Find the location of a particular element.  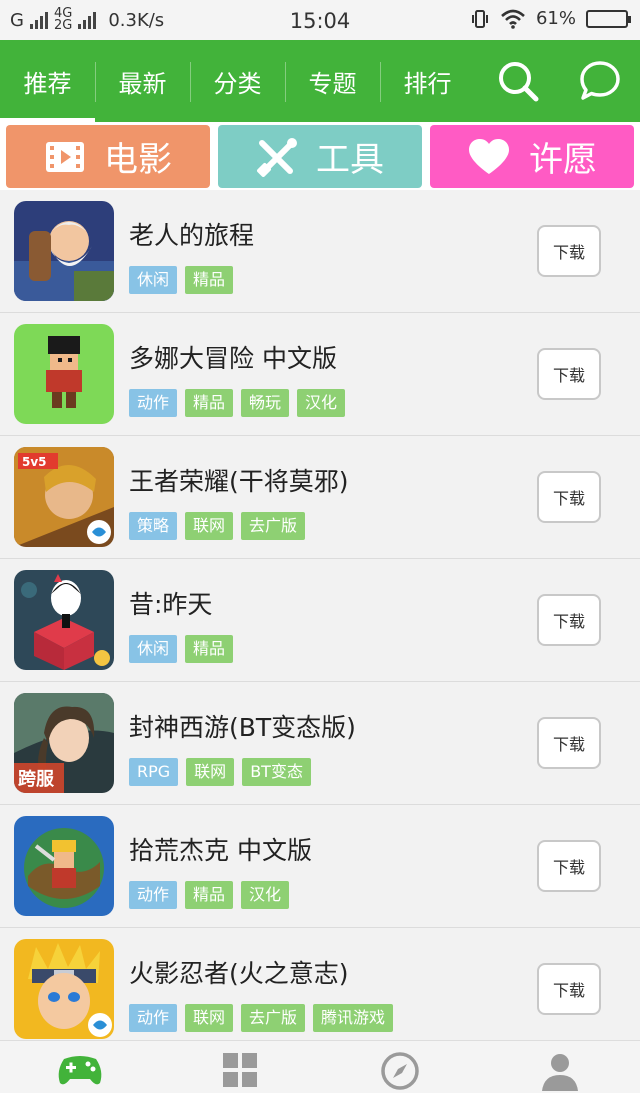

tag-list: 策略 联网 去广版 is located at coordinates (217, 526).